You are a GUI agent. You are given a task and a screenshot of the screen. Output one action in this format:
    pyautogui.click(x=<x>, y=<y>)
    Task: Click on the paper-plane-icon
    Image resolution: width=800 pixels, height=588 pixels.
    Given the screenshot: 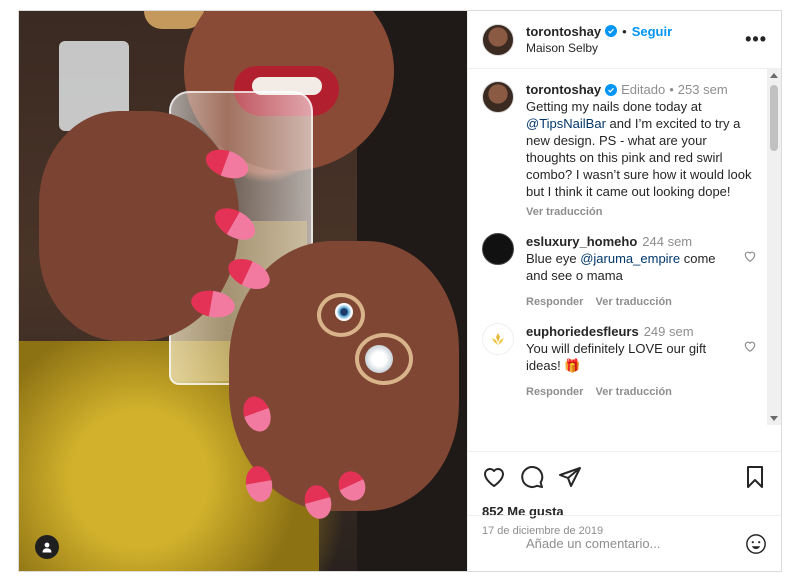 What is the action you would take?
    pyautogui.click(x=570, y=477)
    